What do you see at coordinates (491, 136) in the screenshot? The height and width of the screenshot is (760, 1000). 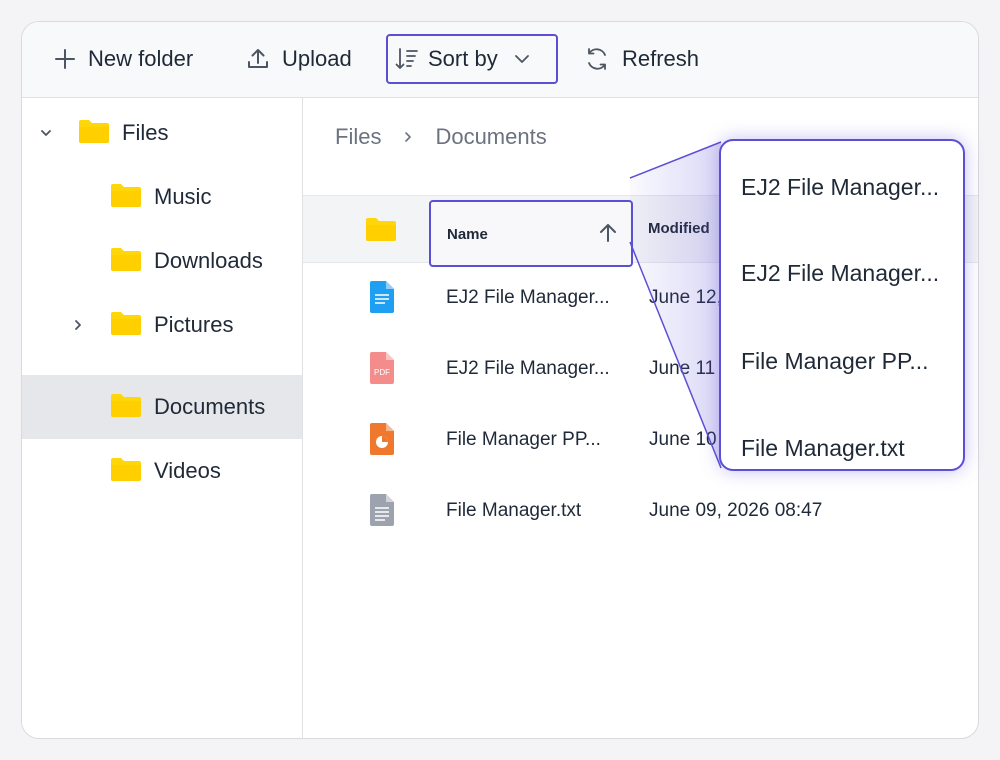 I see `breadcrumb-current: Documents` at bounding box center [491, 136].